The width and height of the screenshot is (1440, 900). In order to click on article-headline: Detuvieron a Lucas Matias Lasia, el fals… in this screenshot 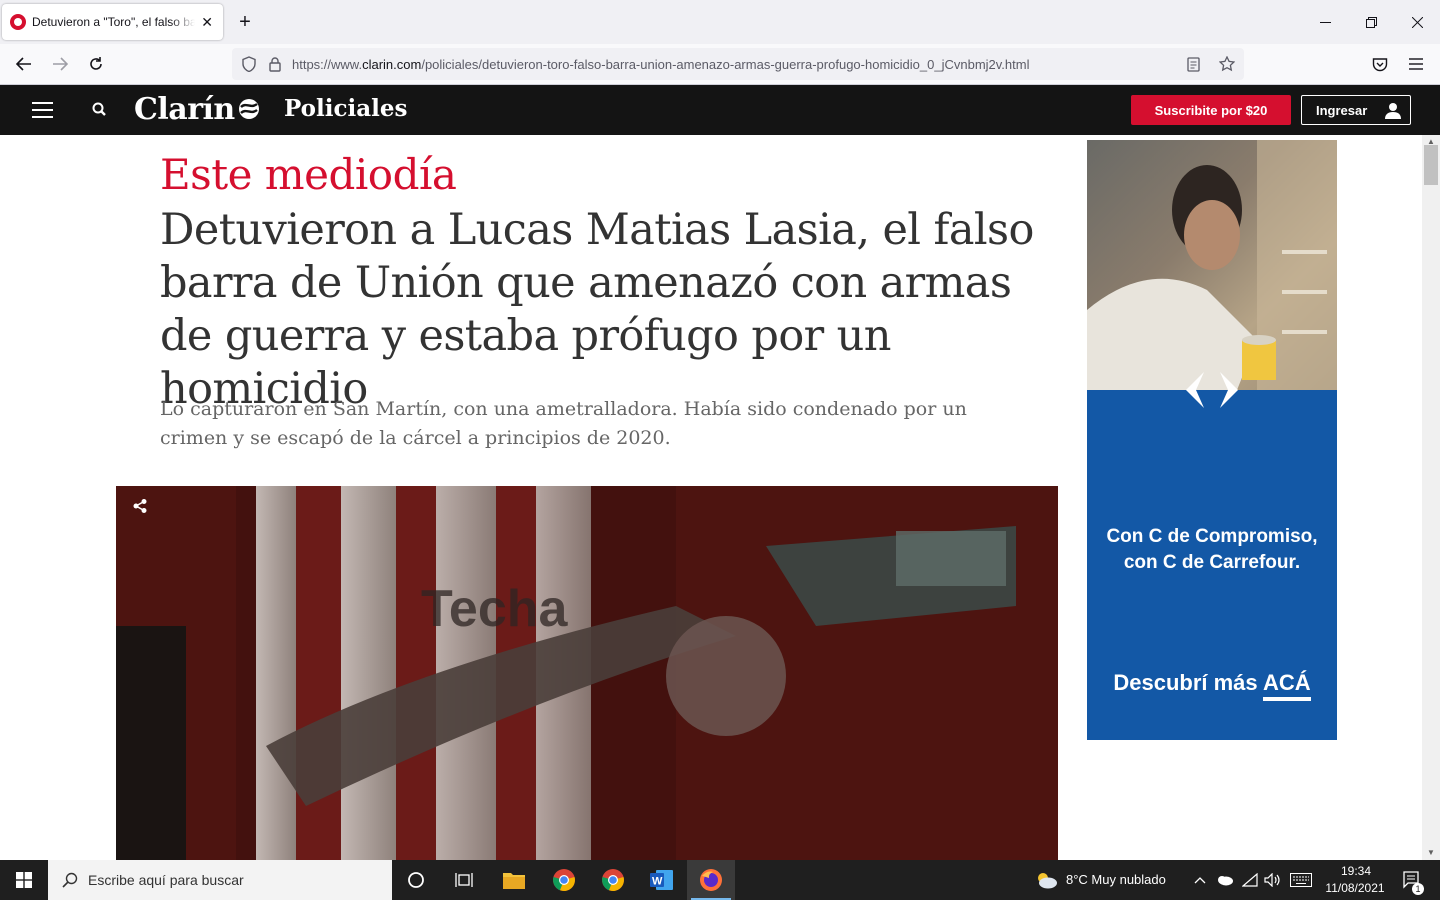, I will do `click(597, 309)`.